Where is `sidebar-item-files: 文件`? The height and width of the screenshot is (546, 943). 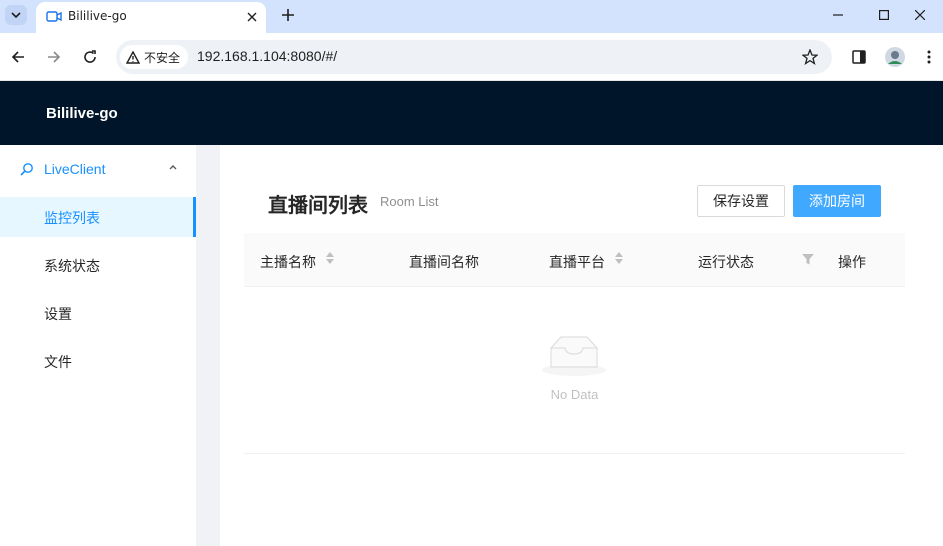 sidebar-item-files: 文件 is located at coordinates (98, 361).